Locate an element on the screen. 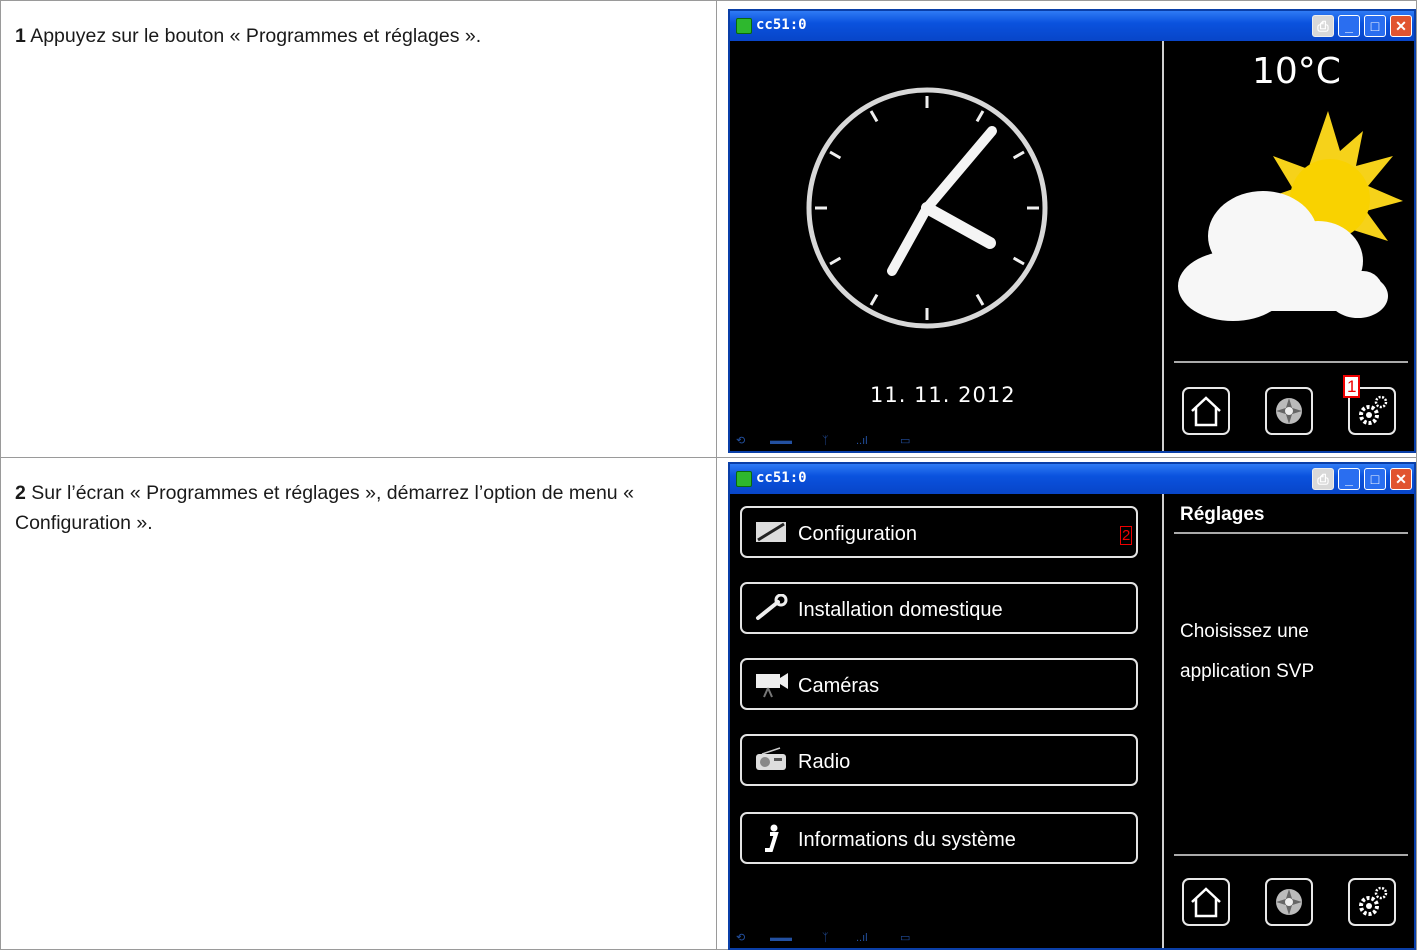 Image resolution: width=1418 pixels, height=951 pixels. menu-item-cameras: Caméras is located at coordinates (939, 684).